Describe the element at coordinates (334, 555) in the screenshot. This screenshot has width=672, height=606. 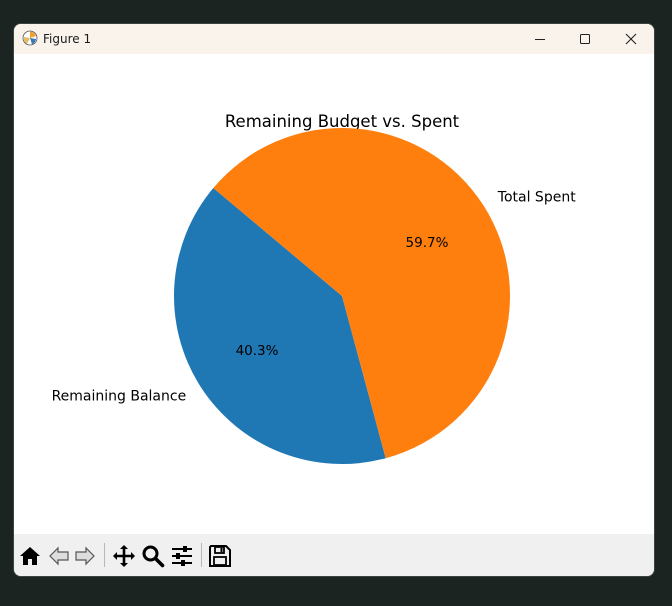
I see `navigation-toolbar` at that location.